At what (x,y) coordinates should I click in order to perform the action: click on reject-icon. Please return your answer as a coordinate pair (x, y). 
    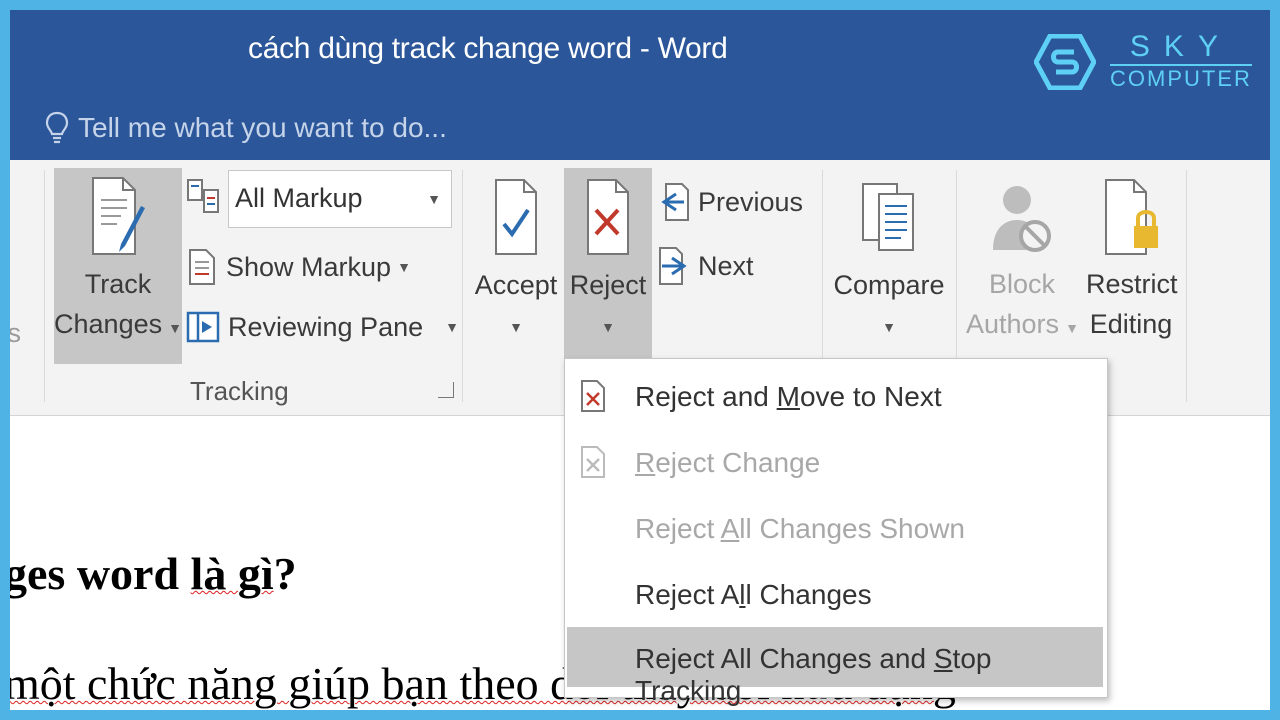
    Looking at the image, I should click on (608, 217).